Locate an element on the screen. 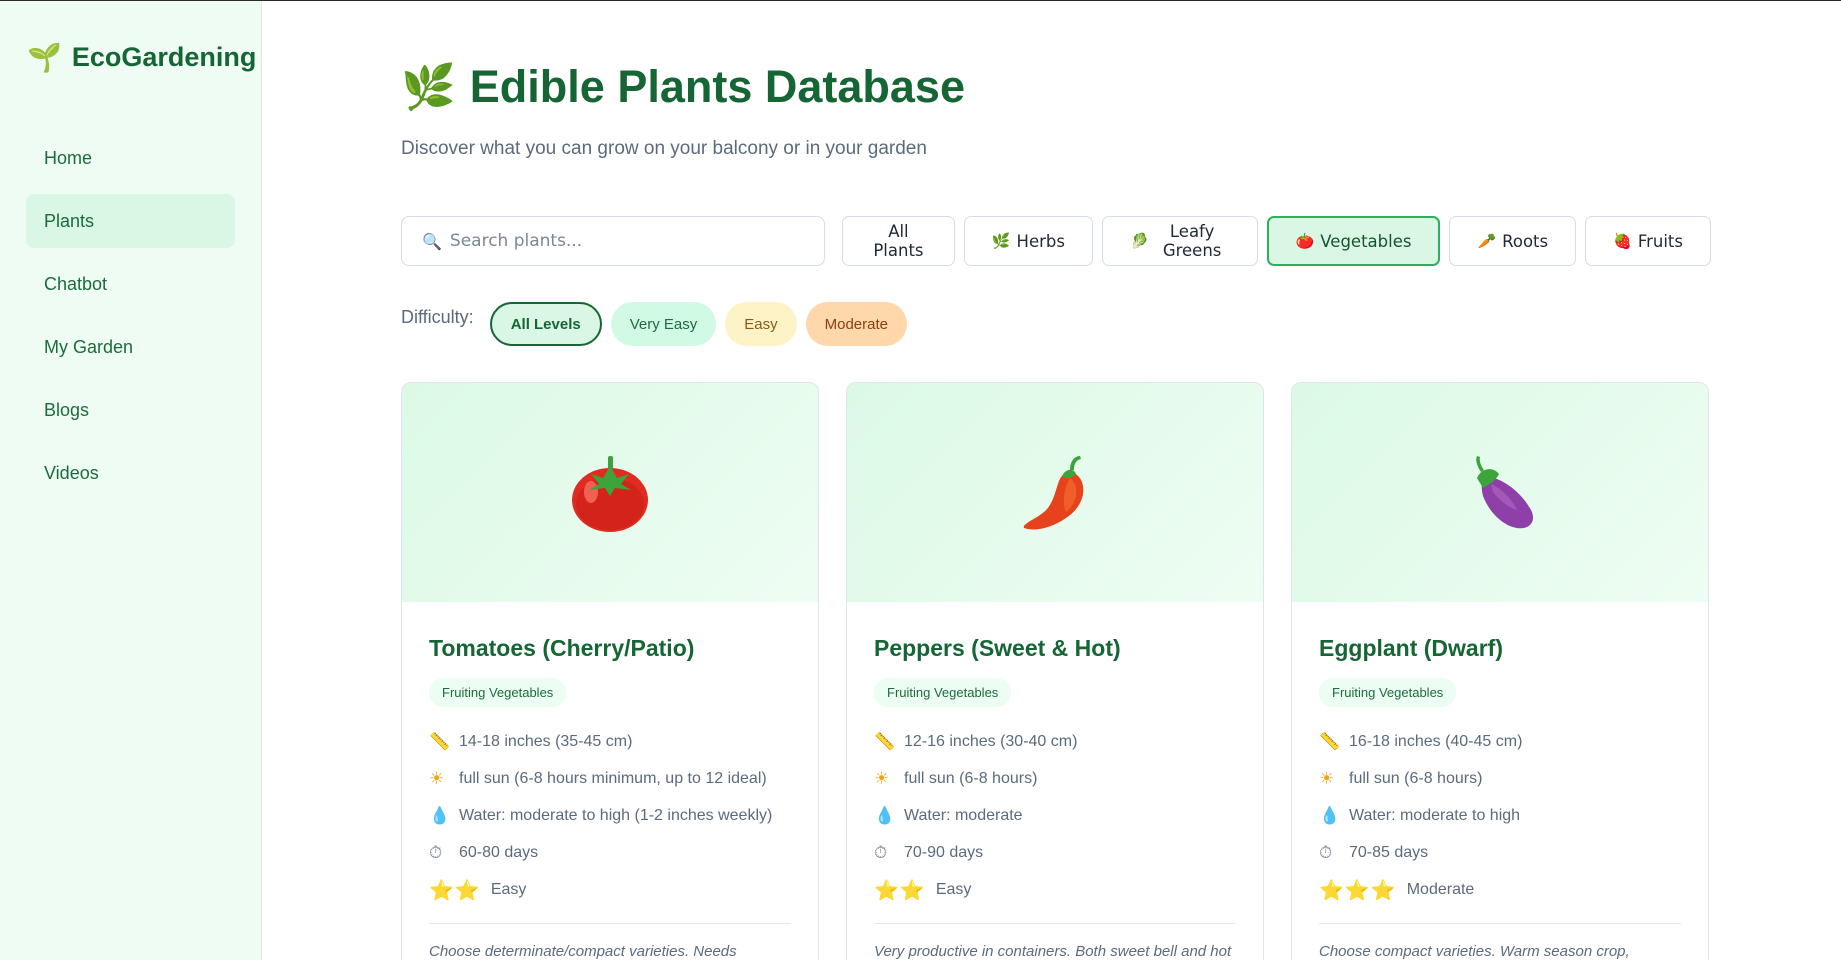 Image resolution: width=1841 pixels, height=960 pixels. plant-days: ⏱ 70-85 days is located at coordinates (1500, 852).